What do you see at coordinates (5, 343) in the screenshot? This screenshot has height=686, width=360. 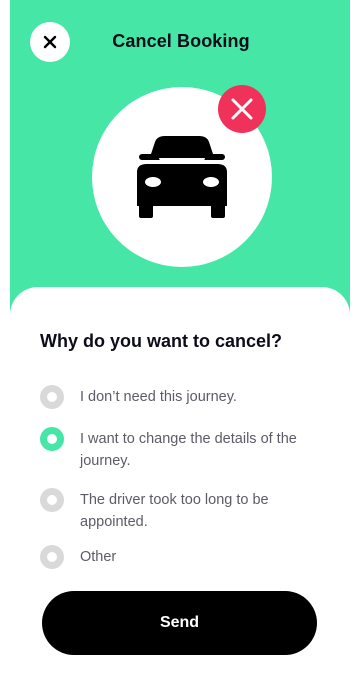 I see `page-margin-left` at bounding box center [5, 343].